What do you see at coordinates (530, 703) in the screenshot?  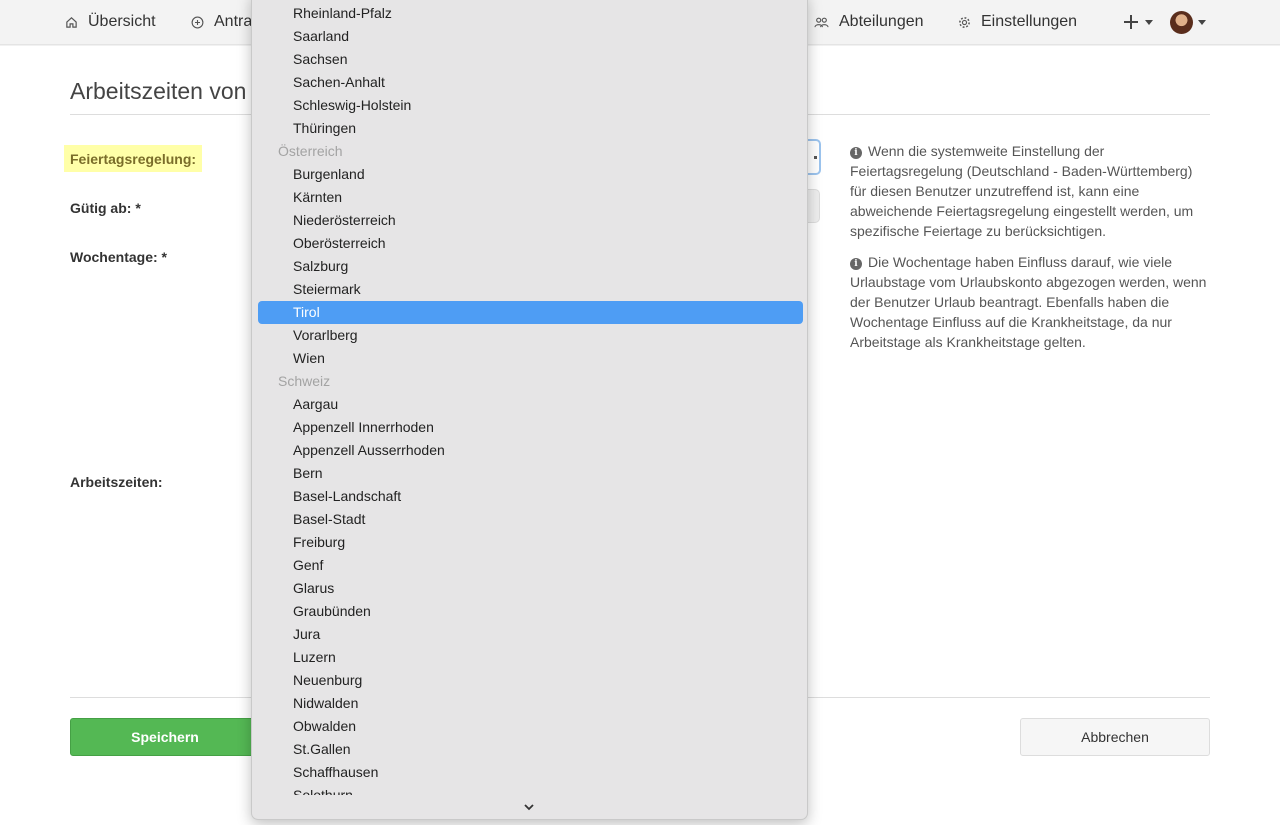 I see `dropdown-option: Nidwalden` at bounding box center [530, 703].